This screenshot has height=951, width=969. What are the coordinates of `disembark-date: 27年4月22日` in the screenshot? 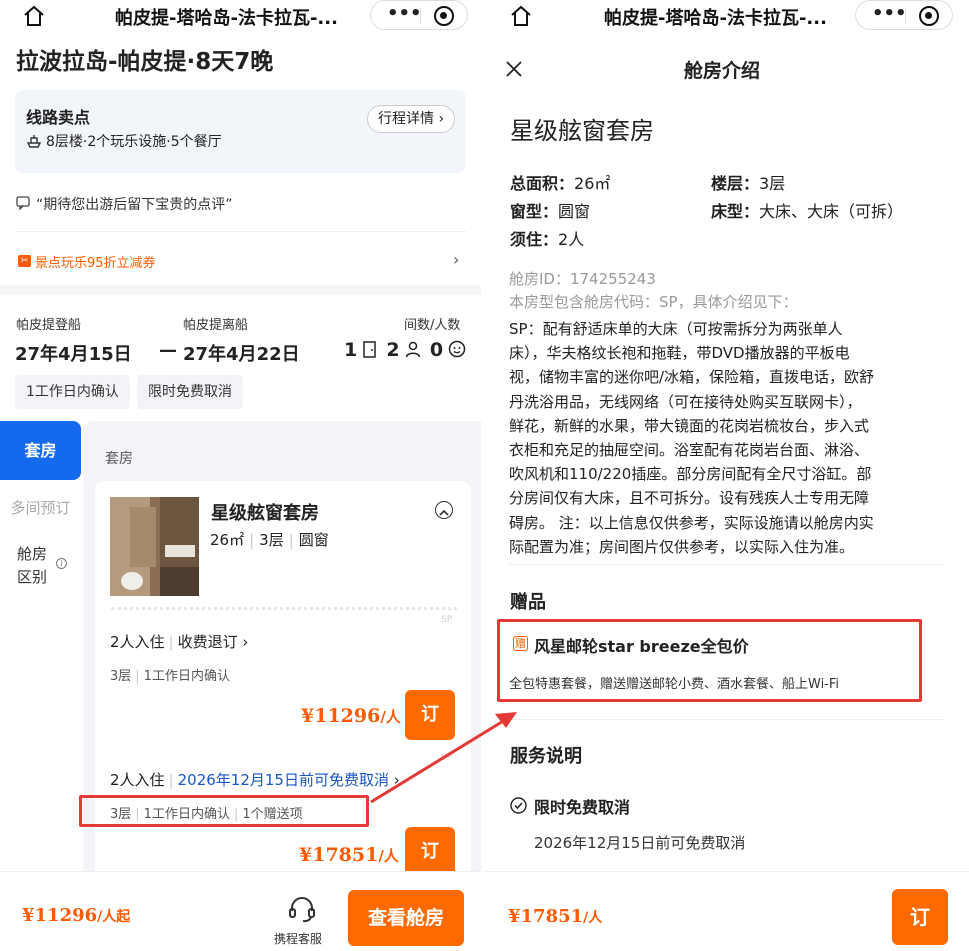 It's located at (241, 353).